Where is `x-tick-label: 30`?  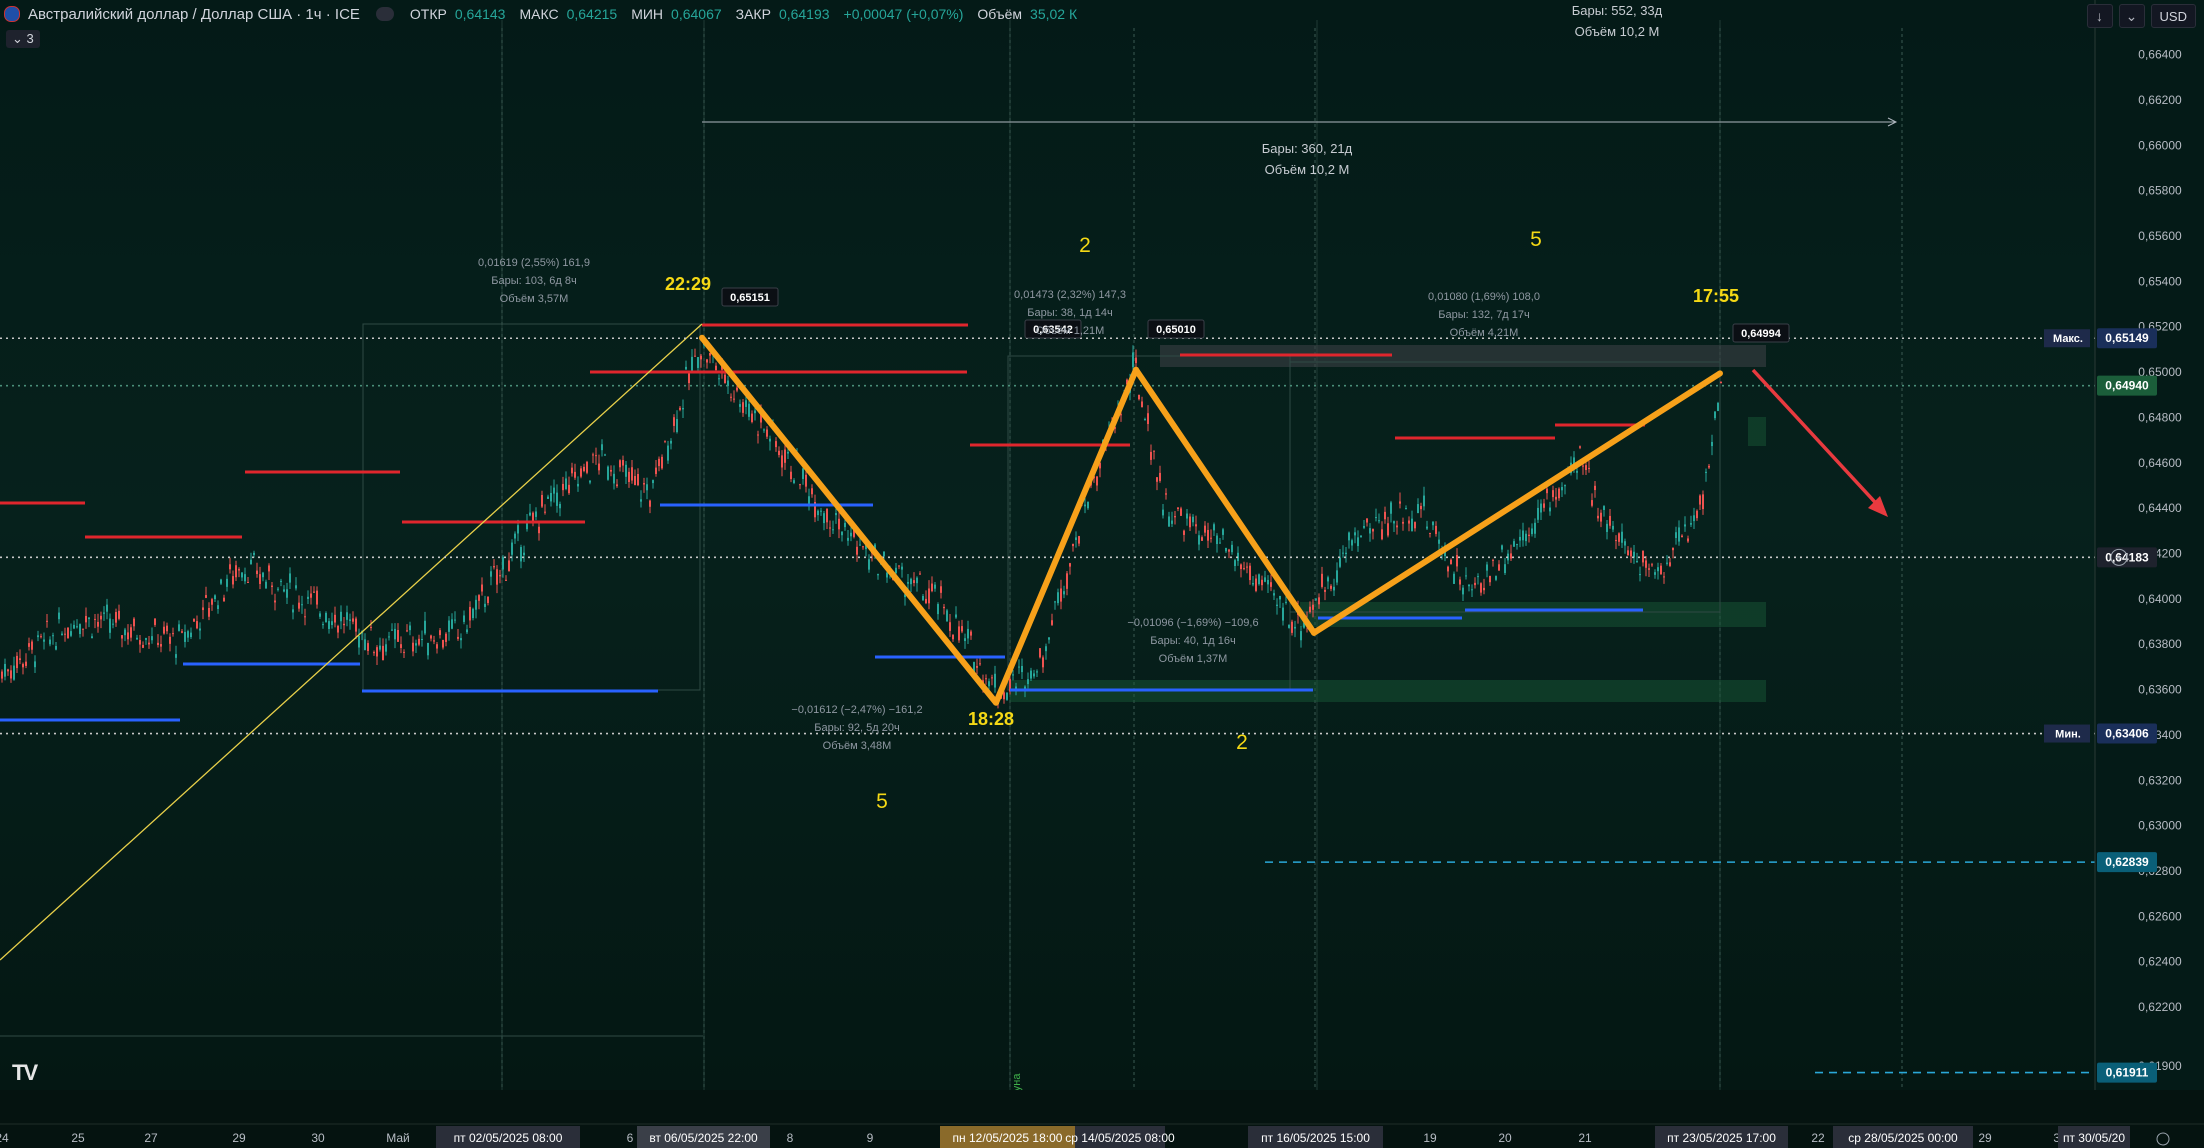 x-tick-label: 30 is located at coordinates (318, 1138).